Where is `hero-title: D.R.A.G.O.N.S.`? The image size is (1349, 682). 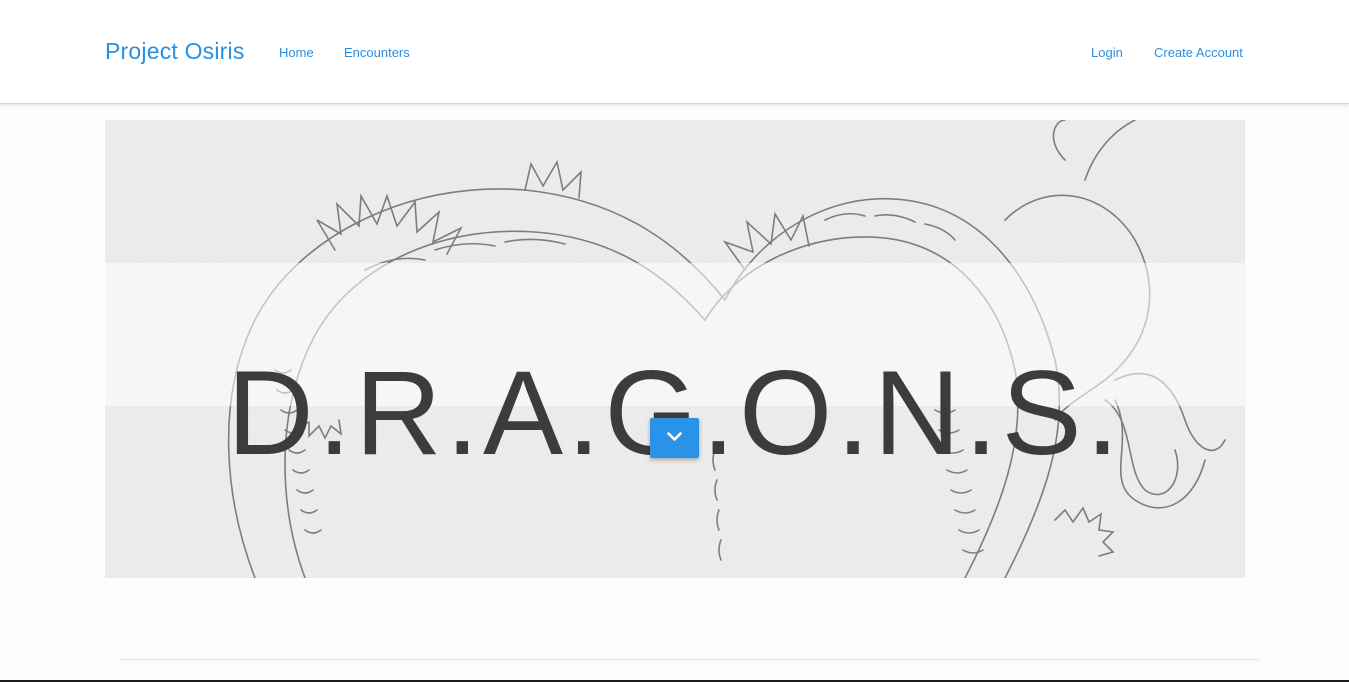 hero-title: D.R.A.G.O.N.S. is located at coordinates (675, 413).